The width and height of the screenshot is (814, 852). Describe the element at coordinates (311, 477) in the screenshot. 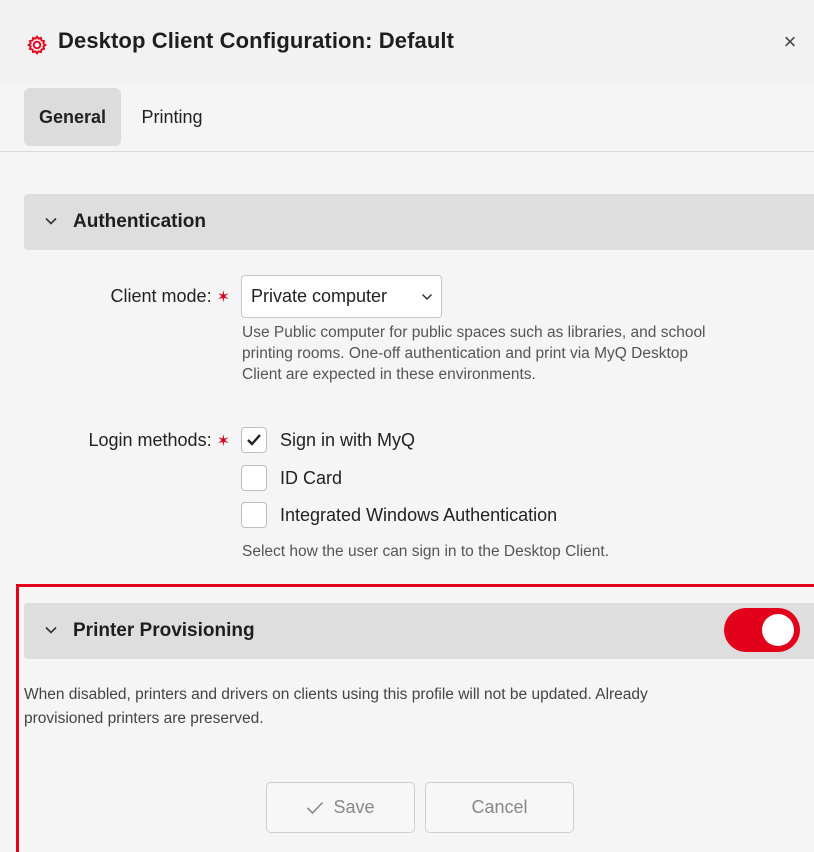

I see `checkbox-label: ID Card` at that location.